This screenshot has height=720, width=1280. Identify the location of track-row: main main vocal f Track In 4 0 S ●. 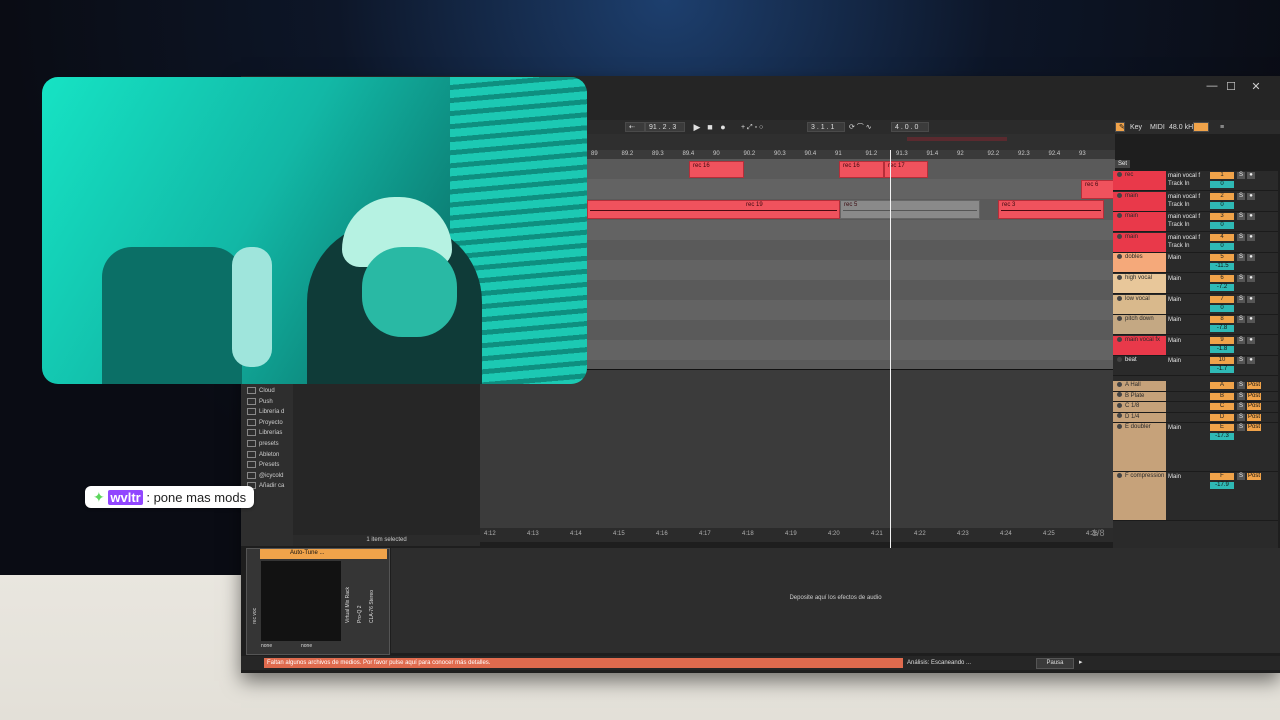
(1195, 242).